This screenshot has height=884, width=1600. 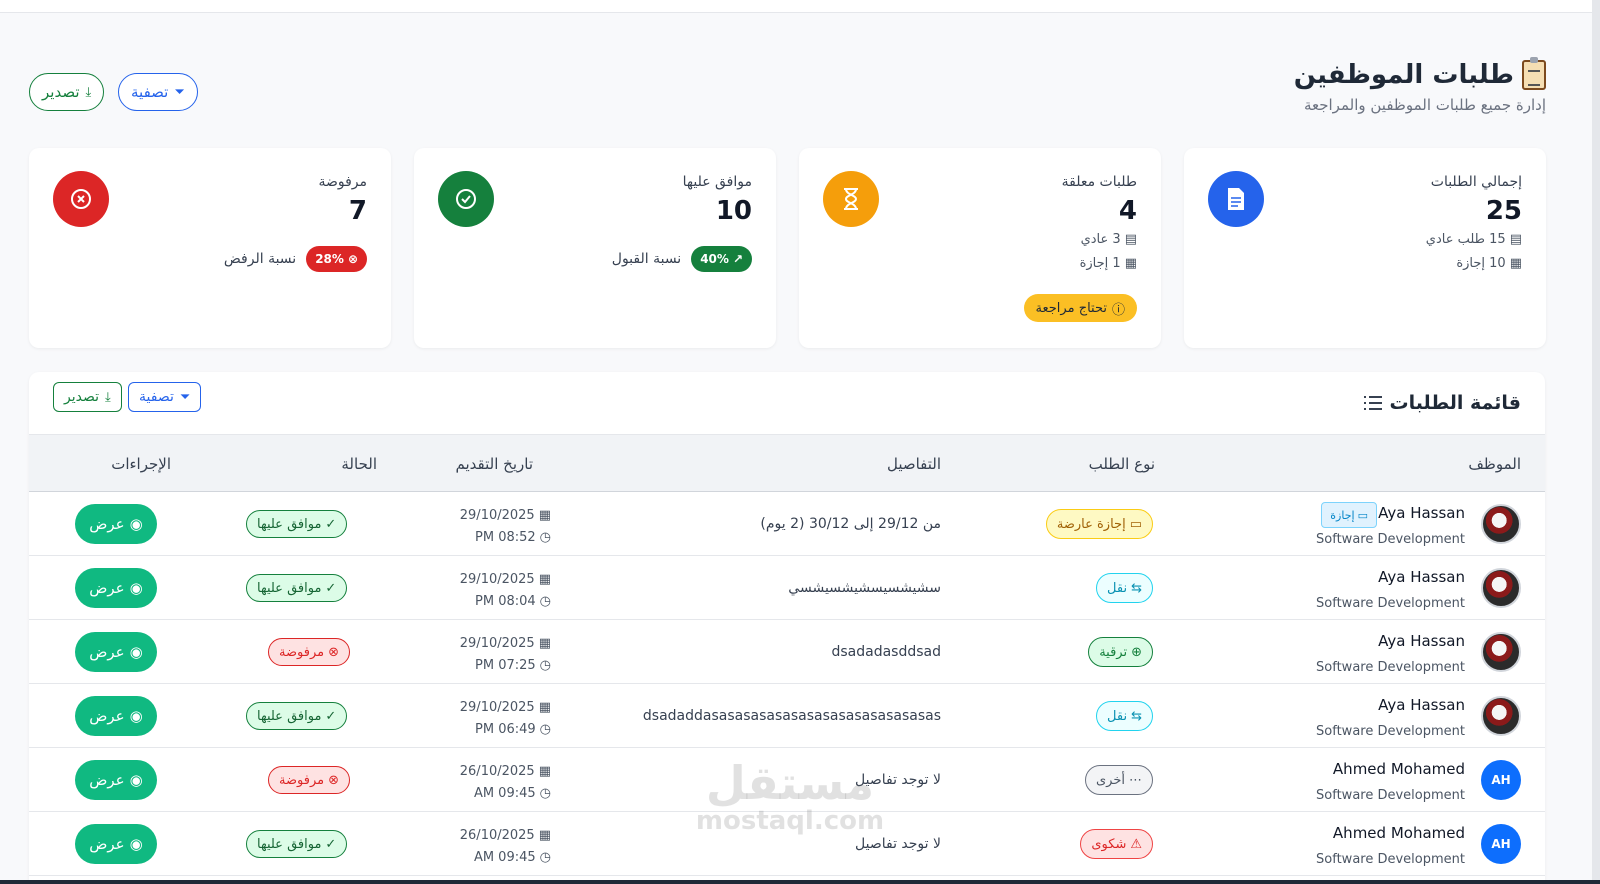 I want to click on panel-export-button: ⤓ تصدير, so click(x=87, y=397).